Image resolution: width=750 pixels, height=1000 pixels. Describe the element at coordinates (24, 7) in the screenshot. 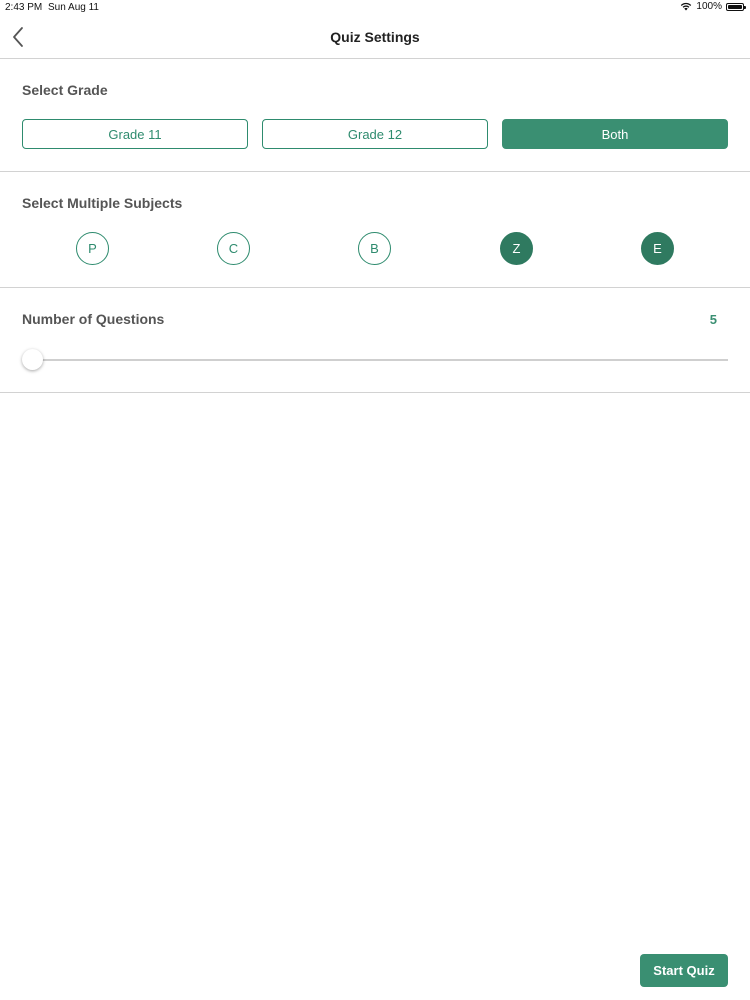

I see `status-time: 2:43 PM` at that location.